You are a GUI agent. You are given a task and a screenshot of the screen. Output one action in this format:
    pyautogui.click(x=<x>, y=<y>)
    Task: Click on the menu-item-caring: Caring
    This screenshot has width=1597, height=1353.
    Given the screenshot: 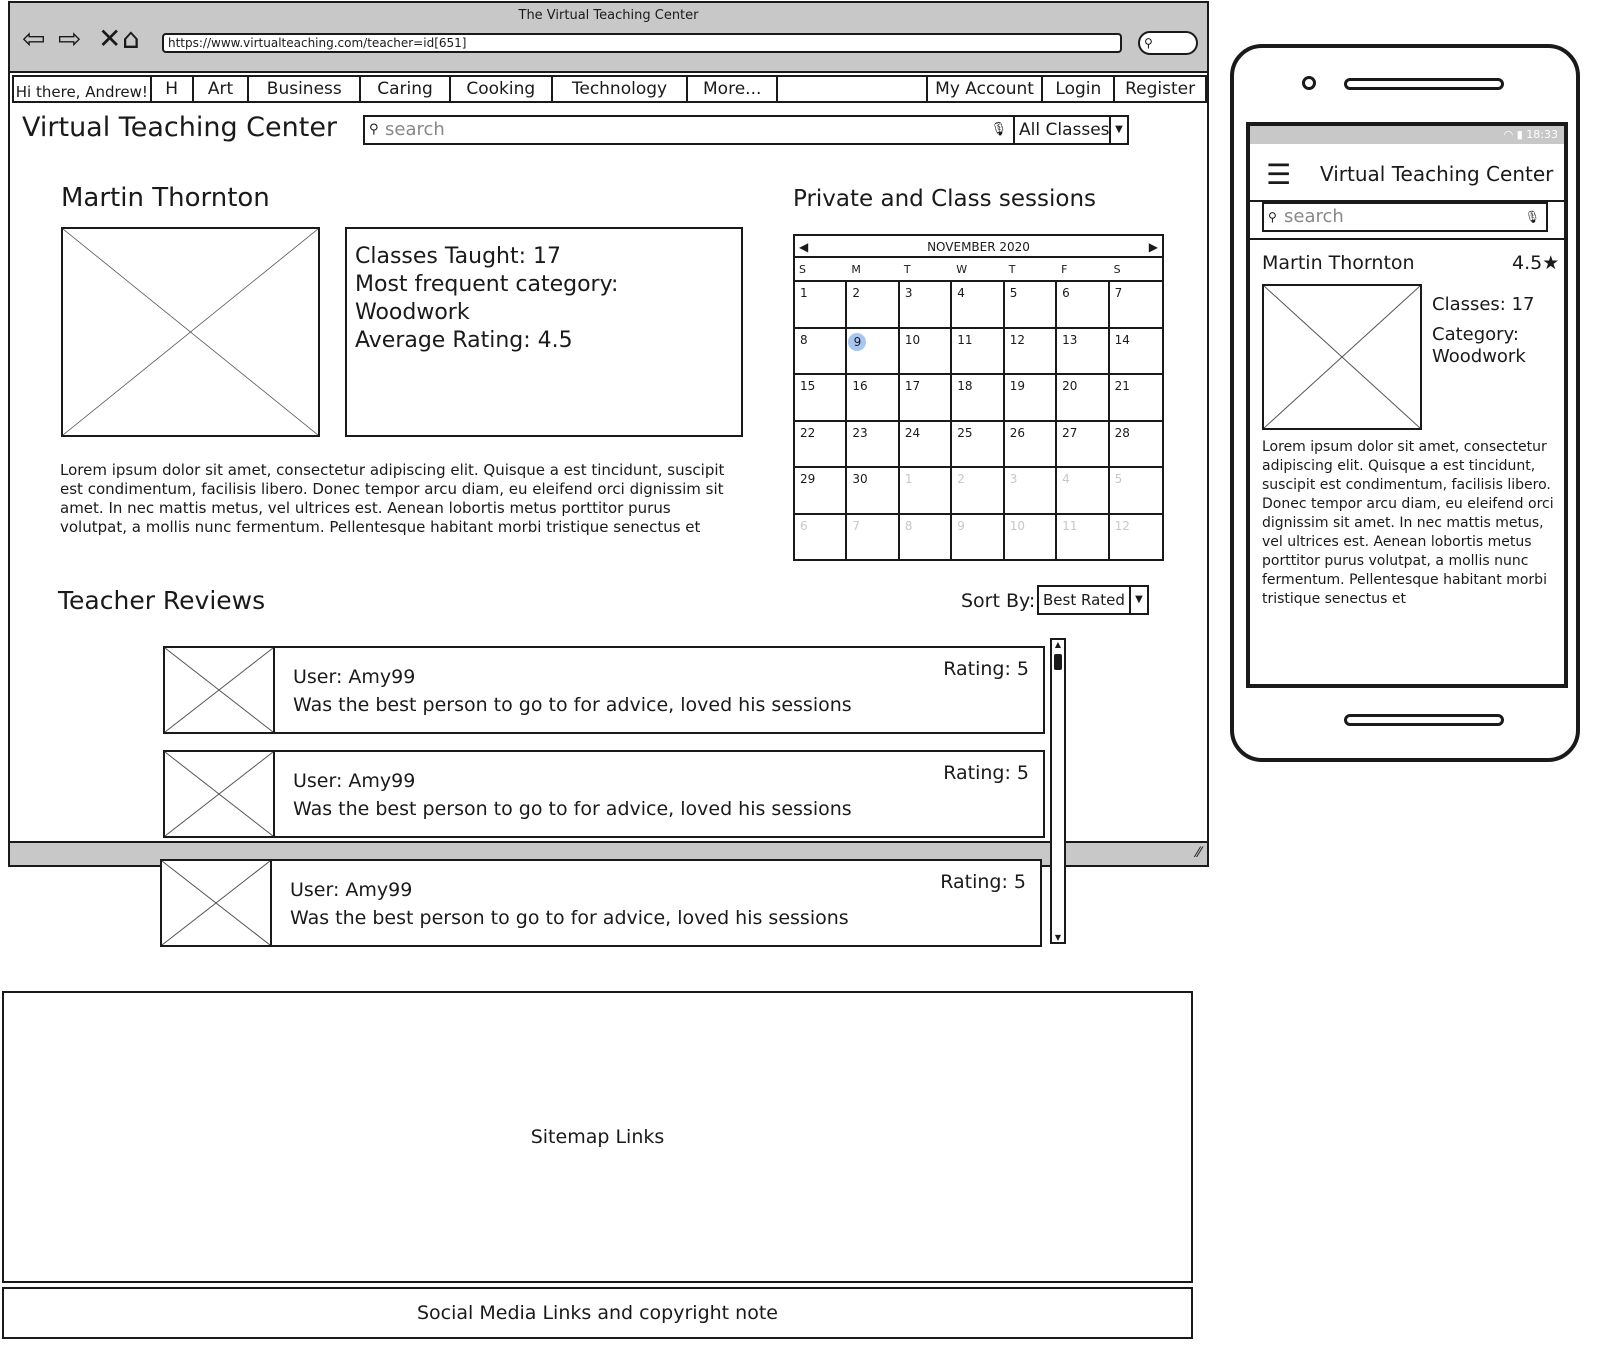 What is the action you would take?
    pyautogui.click(x=405, y=89)
    